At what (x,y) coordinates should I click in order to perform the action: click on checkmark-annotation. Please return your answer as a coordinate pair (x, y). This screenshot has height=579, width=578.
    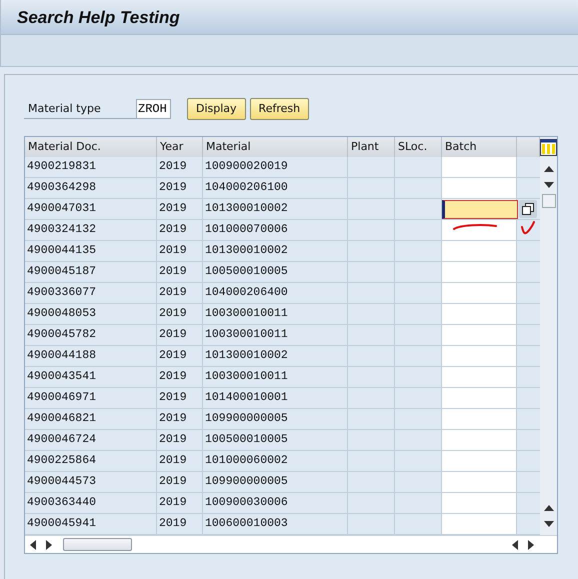
    Looking at the image, I should click on (528, 228).